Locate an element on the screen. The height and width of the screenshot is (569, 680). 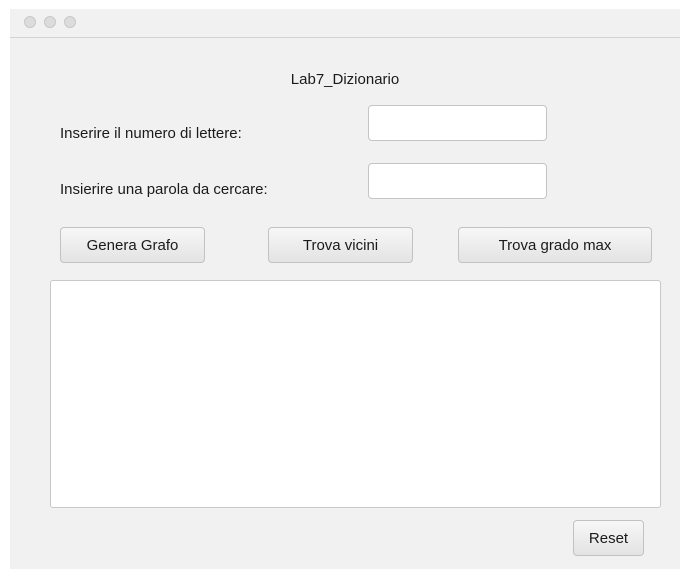
app-title: Lab7_Dizionario is located at coordinates (345, 79).